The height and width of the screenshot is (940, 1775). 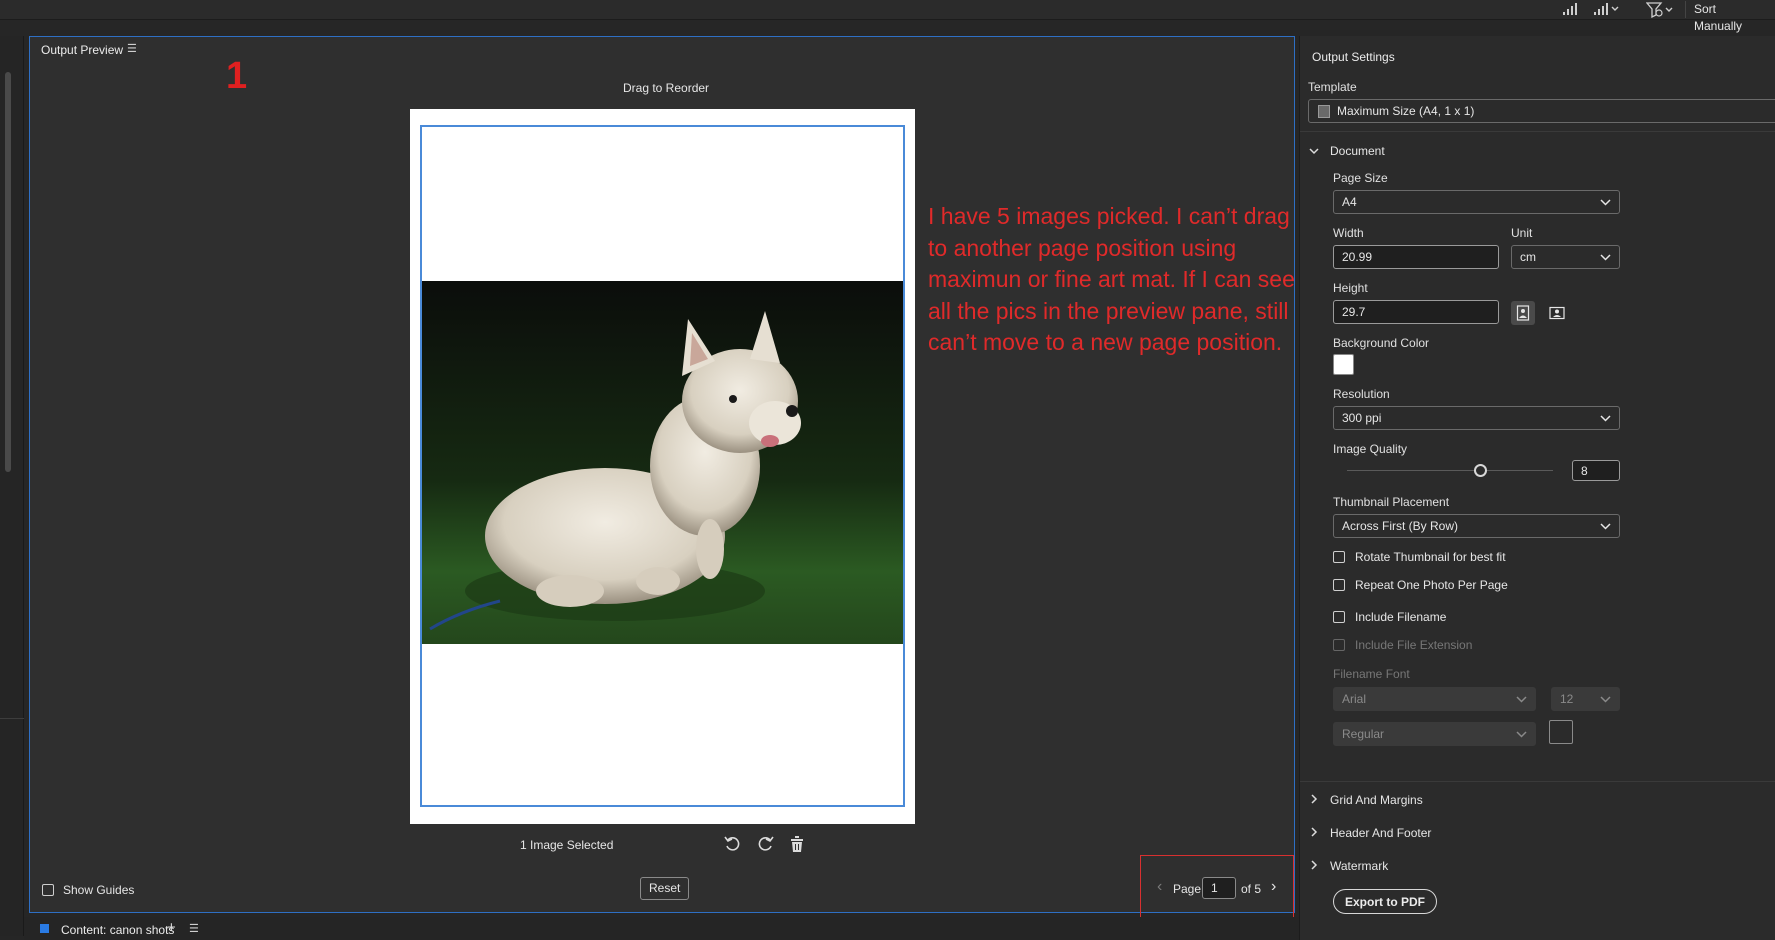 I want to click on selection-count-label: 1 Image Selected, so click(x=567, y=845).